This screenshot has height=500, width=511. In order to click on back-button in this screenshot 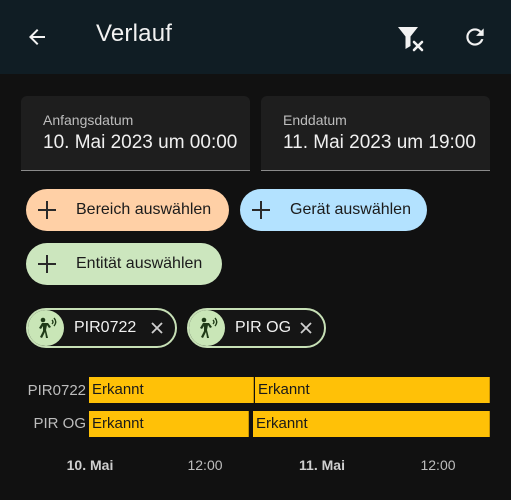, I will do `click(37, 37)`.